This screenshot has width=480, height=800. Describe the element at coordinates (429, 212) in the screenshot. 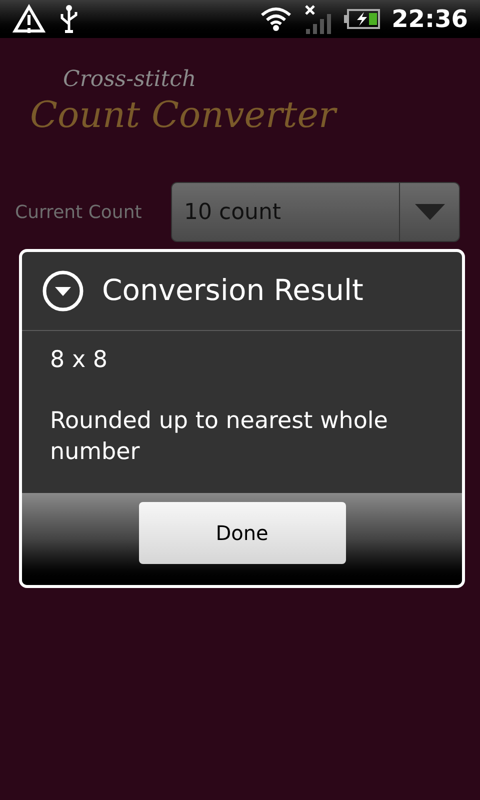

I see `caret-icon` at that location.